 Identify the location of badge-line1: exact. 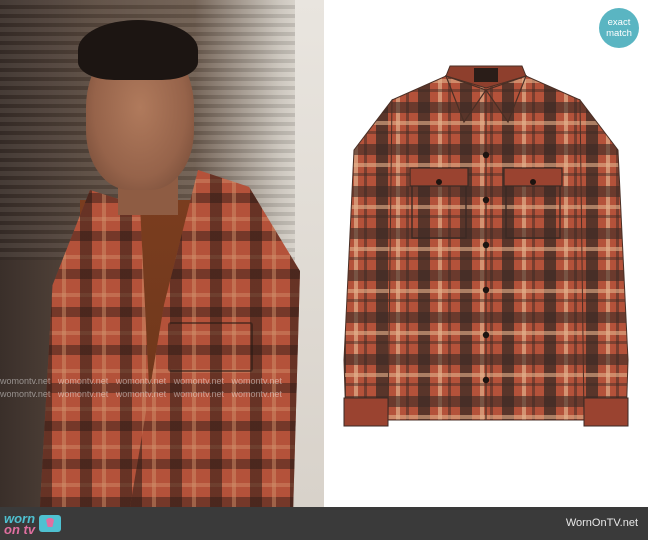
(619, 22).